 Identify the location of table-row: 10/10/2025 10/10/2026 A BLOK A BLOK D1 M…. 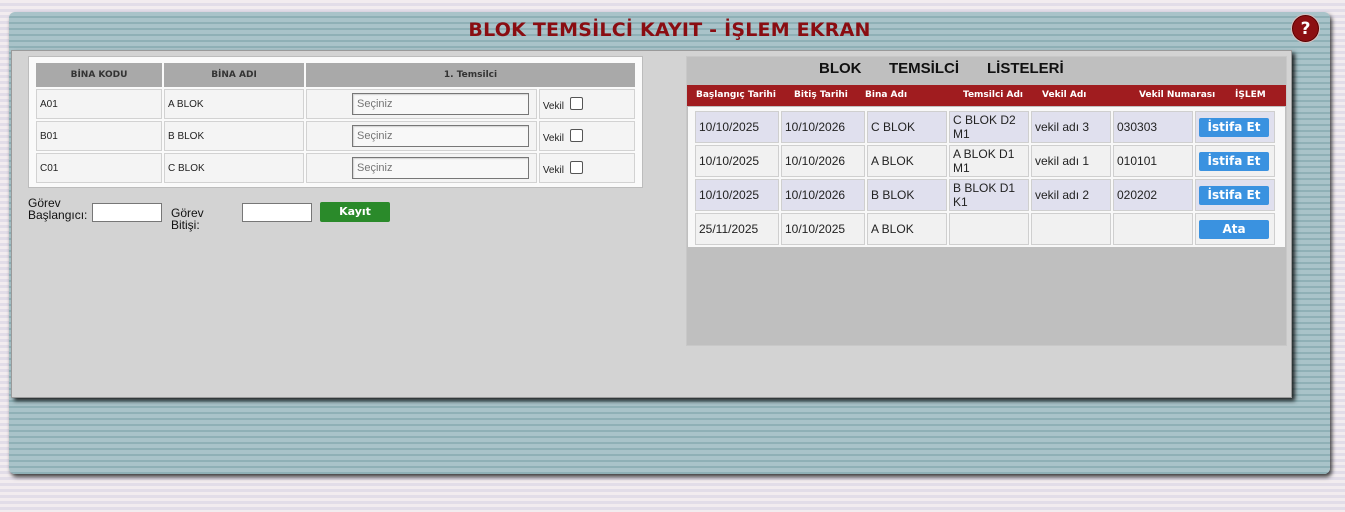
(985, 161).